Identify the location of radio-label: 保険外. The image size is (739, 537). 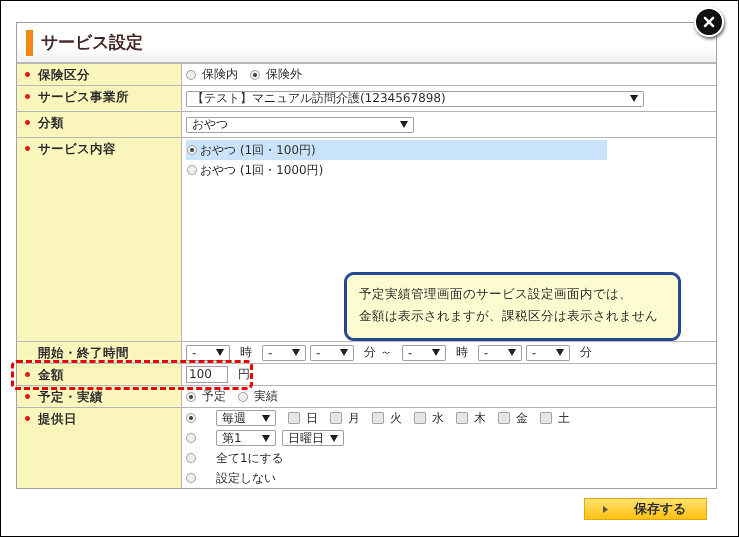
(284, 74).